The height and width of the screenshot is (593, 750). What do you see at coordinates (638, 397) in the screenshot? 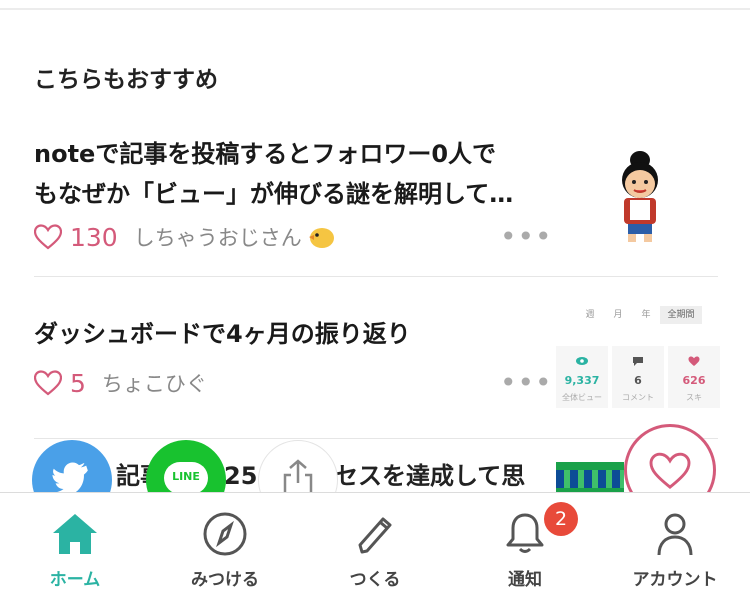
I see `comments-label: コメント` at bounding box center [638, 397].